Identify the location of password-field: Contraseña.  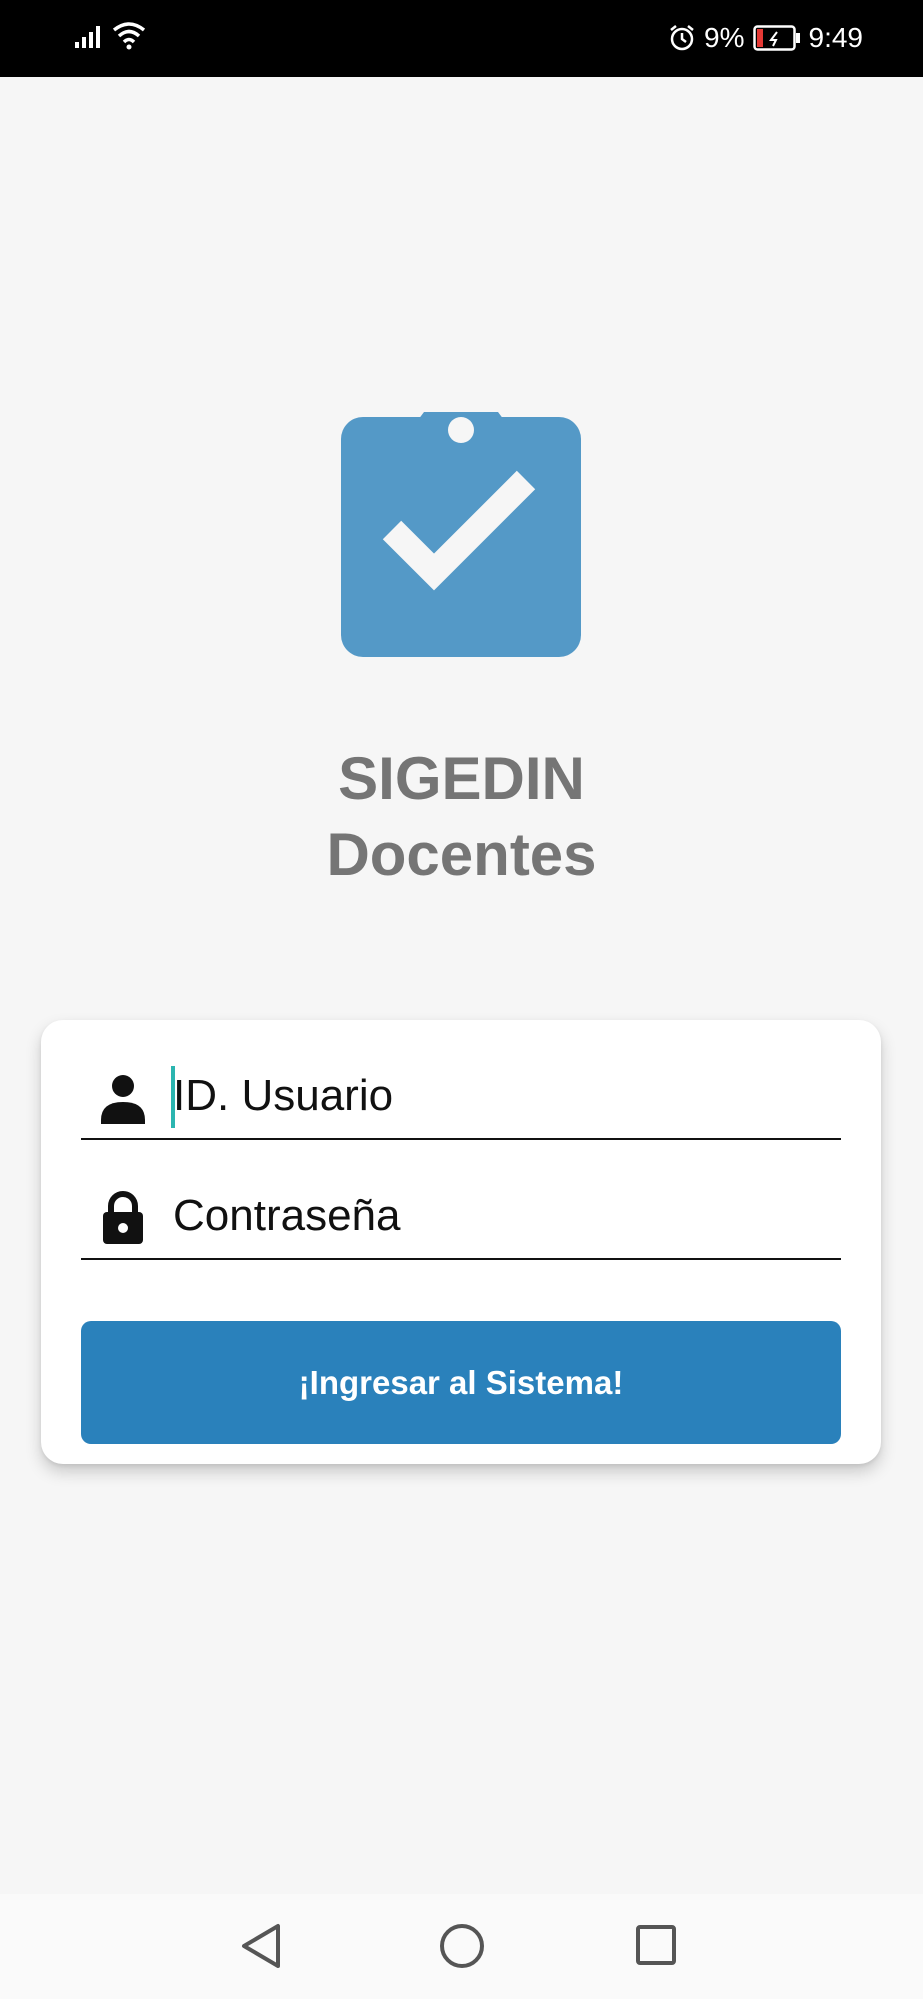
(461, 1210).